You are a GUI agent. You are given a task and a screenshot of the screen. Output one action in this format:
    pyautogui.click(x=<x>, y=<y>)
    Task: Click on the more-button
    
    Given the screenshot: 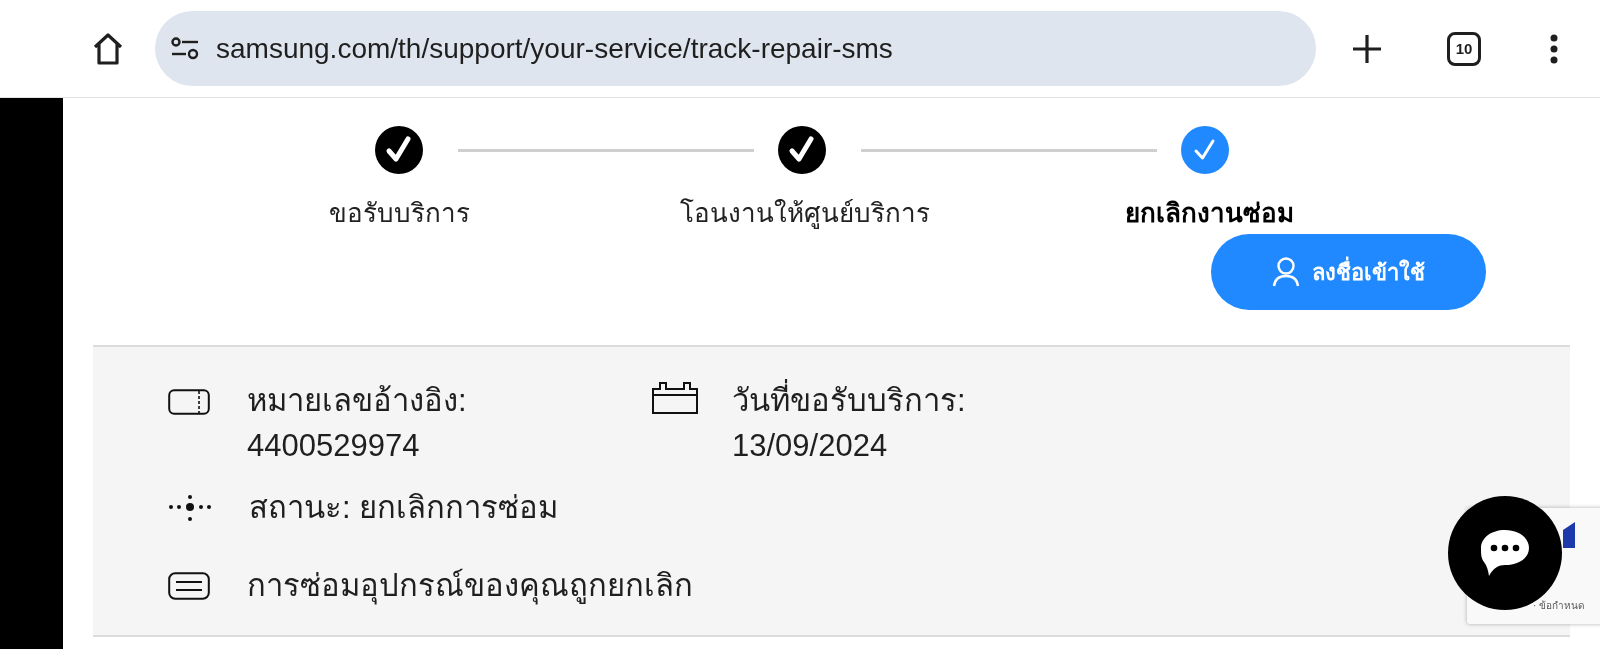 What is the action you would take?
    pyautogui.click(x=1554, y=48)
    